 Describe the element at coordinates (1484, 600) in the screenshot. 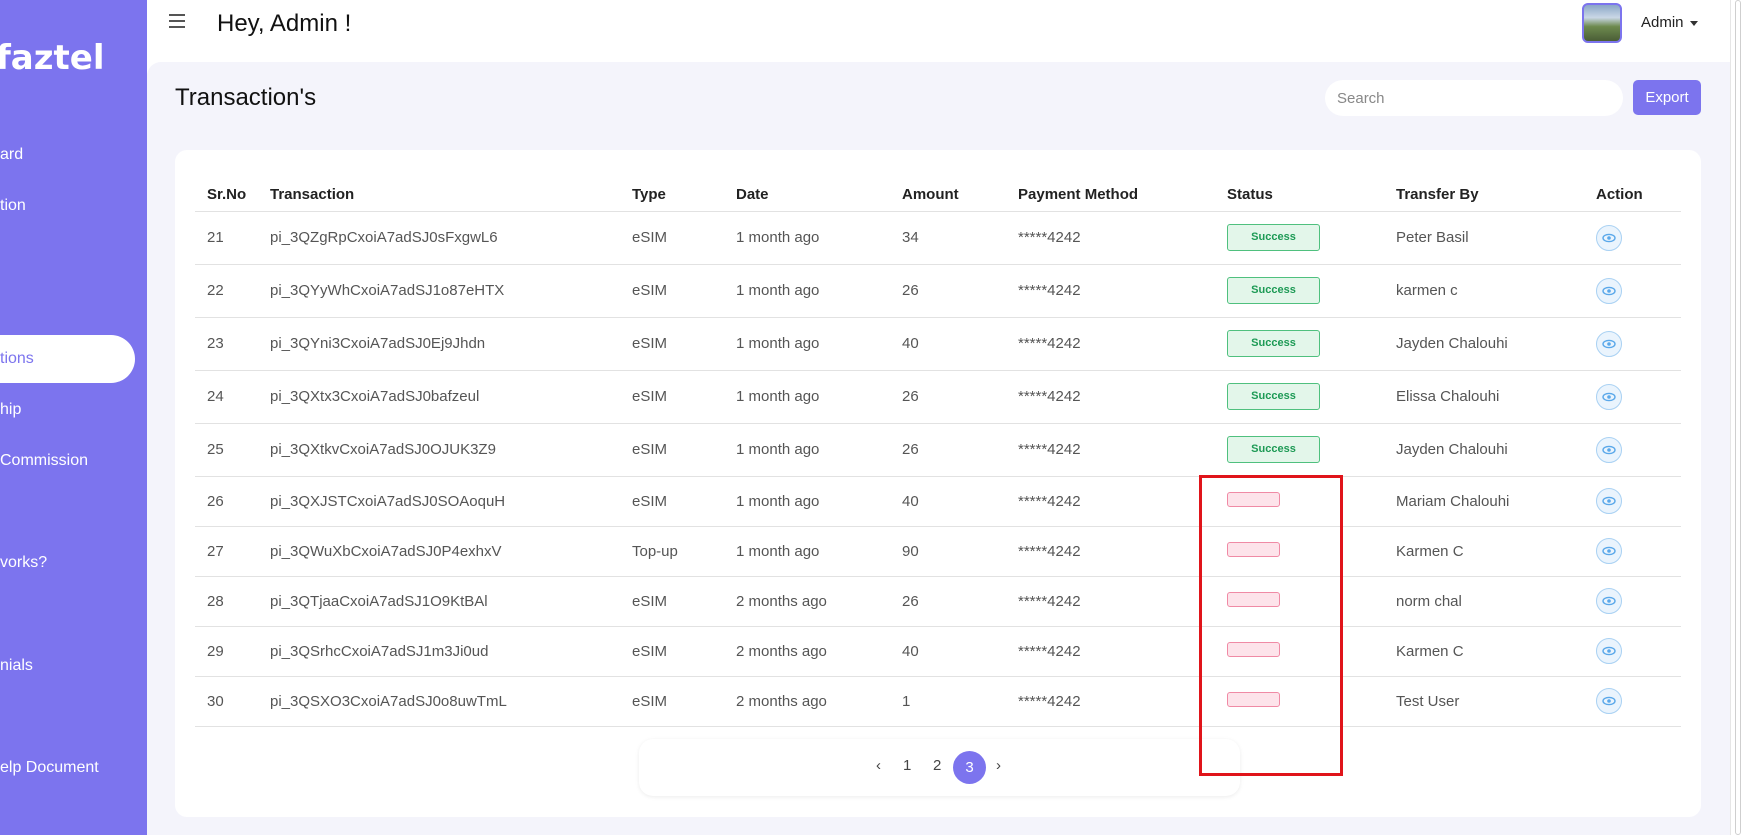

I see `cell-transfer-by: norm chal` at that location.